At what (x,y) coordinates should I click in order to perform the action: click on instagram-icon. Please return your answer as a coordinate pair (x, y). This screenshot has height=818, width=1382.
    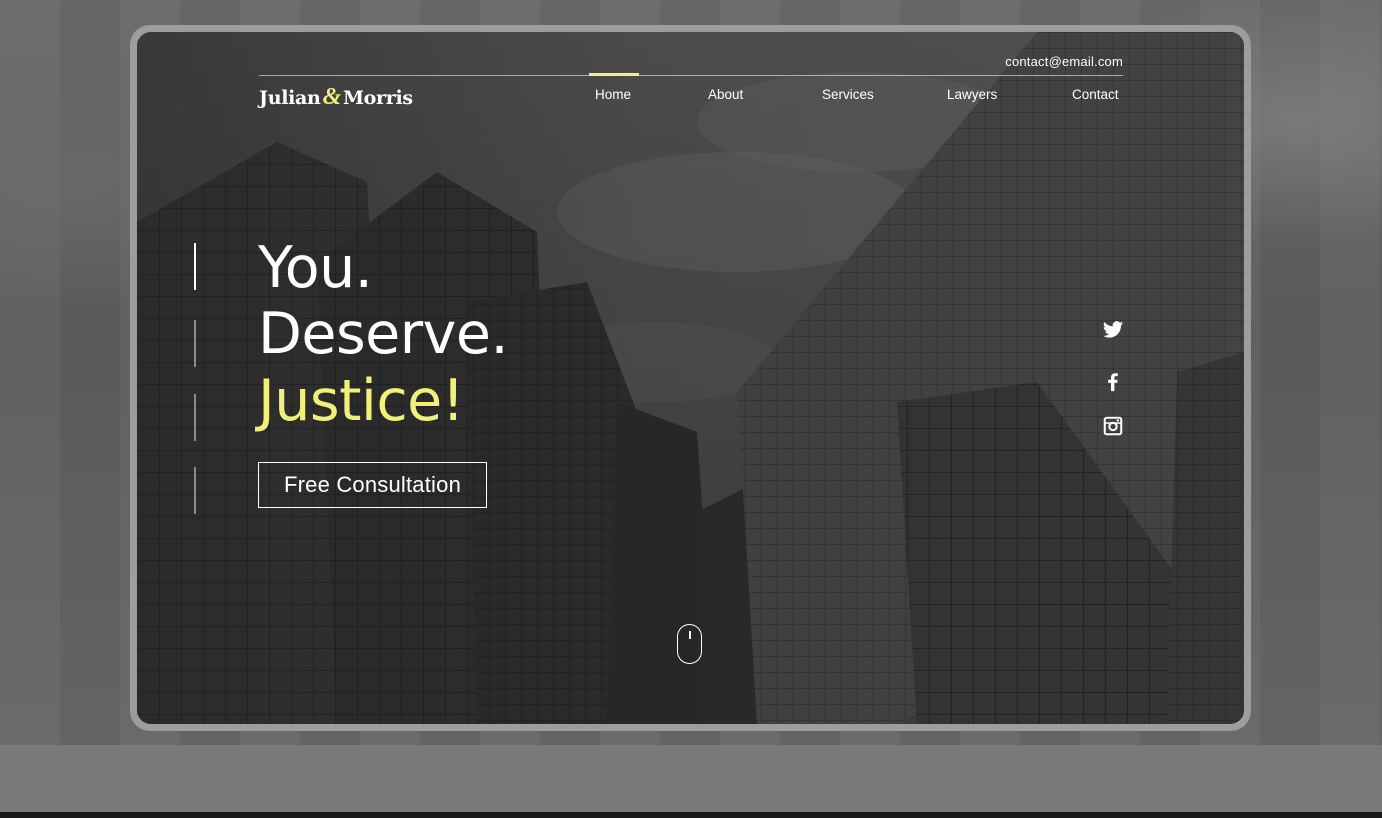
    Looking at the image, I should click on (1113, 426).